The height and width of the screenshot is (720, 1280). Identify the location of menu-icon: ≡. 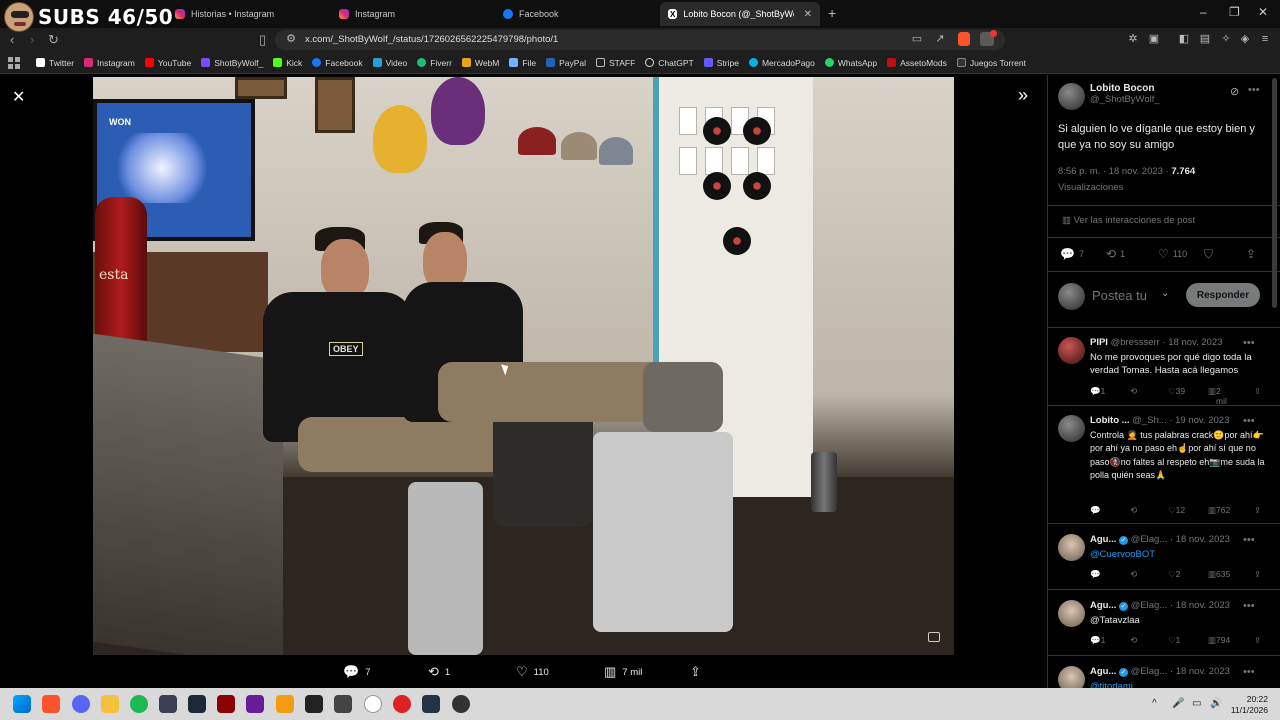
(1265, 39).